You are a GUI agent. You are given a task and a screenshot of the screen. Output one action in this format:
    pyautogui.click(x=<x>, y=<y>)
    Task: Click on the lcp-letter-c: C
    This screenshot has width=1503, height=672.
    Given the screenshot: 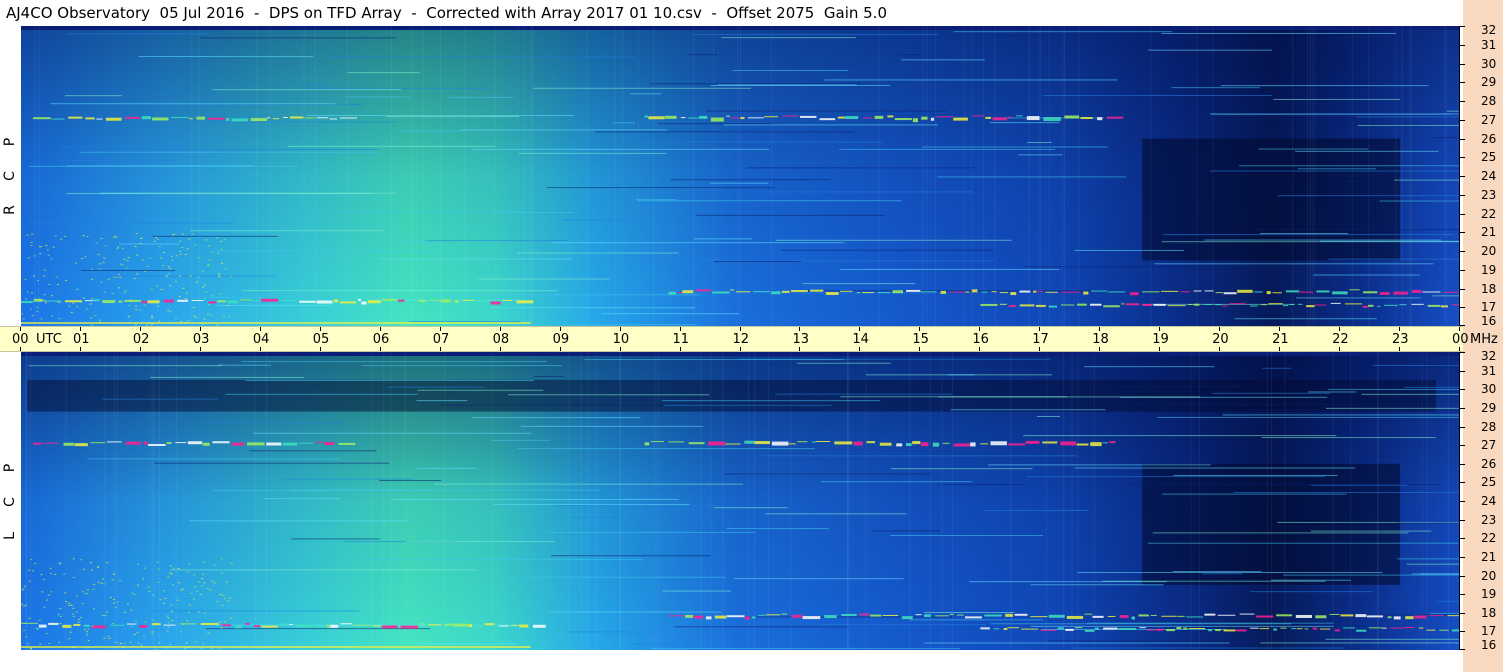 What is the action you would take?
    pyautogui.click(x=10, y=502)
    